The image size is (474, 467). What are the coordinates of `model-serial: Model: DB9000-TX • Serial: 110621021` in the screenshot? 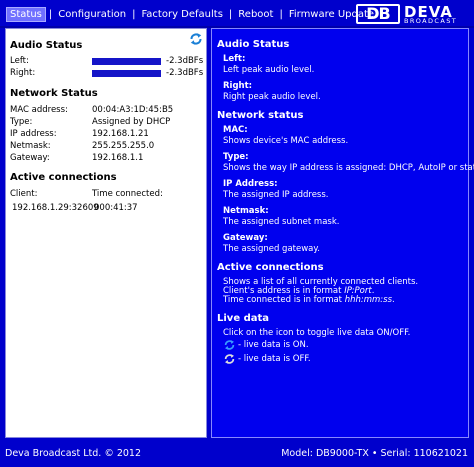 It's located at (374, 453).